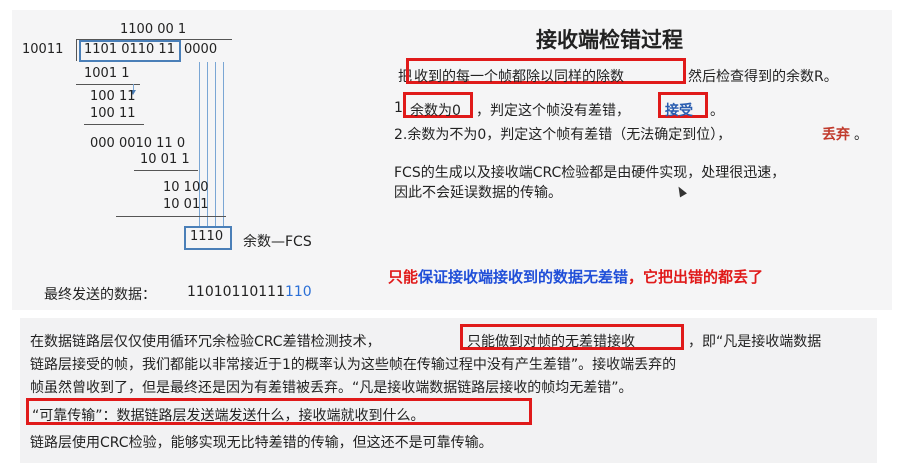 Image resolution: width=897 pixels, height=467 pixels. What do you see at coordinates (679, 111) in the screenshot?
I see `accept-label: 接受` at bounding box center [679, 111].